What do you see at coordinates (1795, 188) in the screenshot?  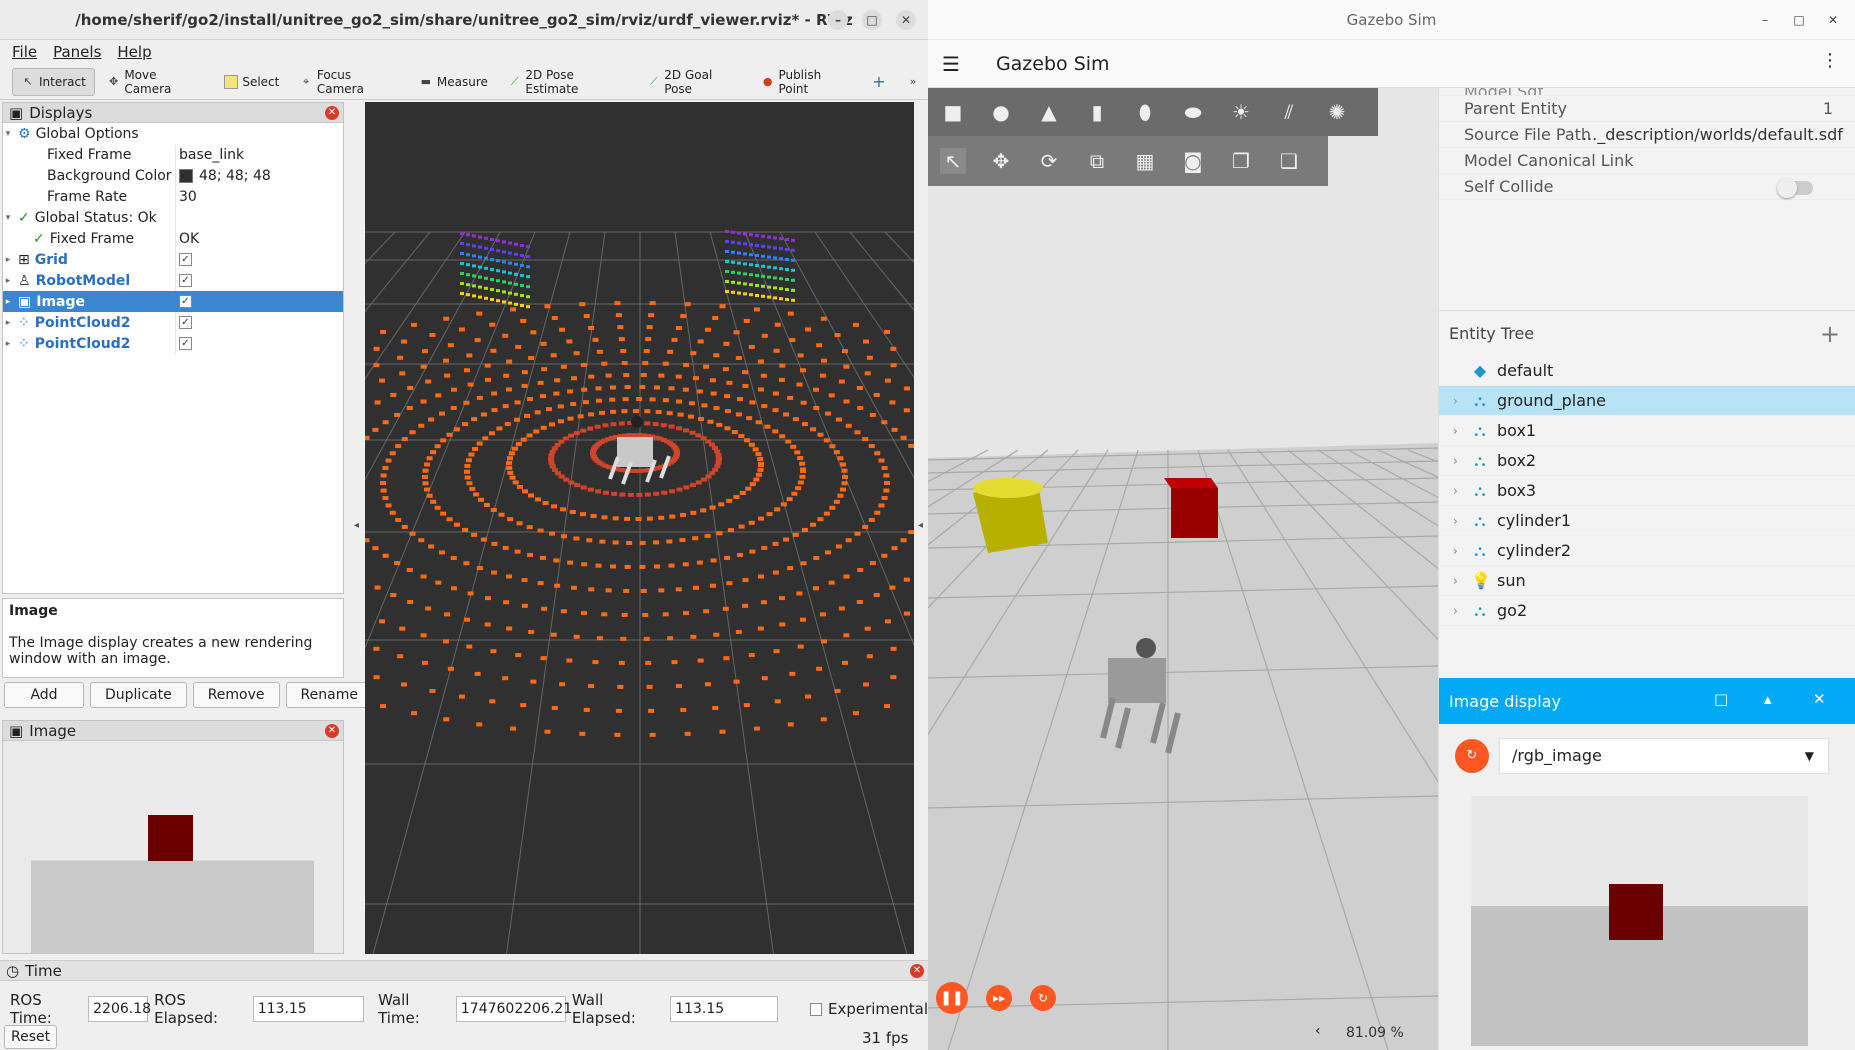 I see `self-collide-toggle` at bounding box center [1795, 188].